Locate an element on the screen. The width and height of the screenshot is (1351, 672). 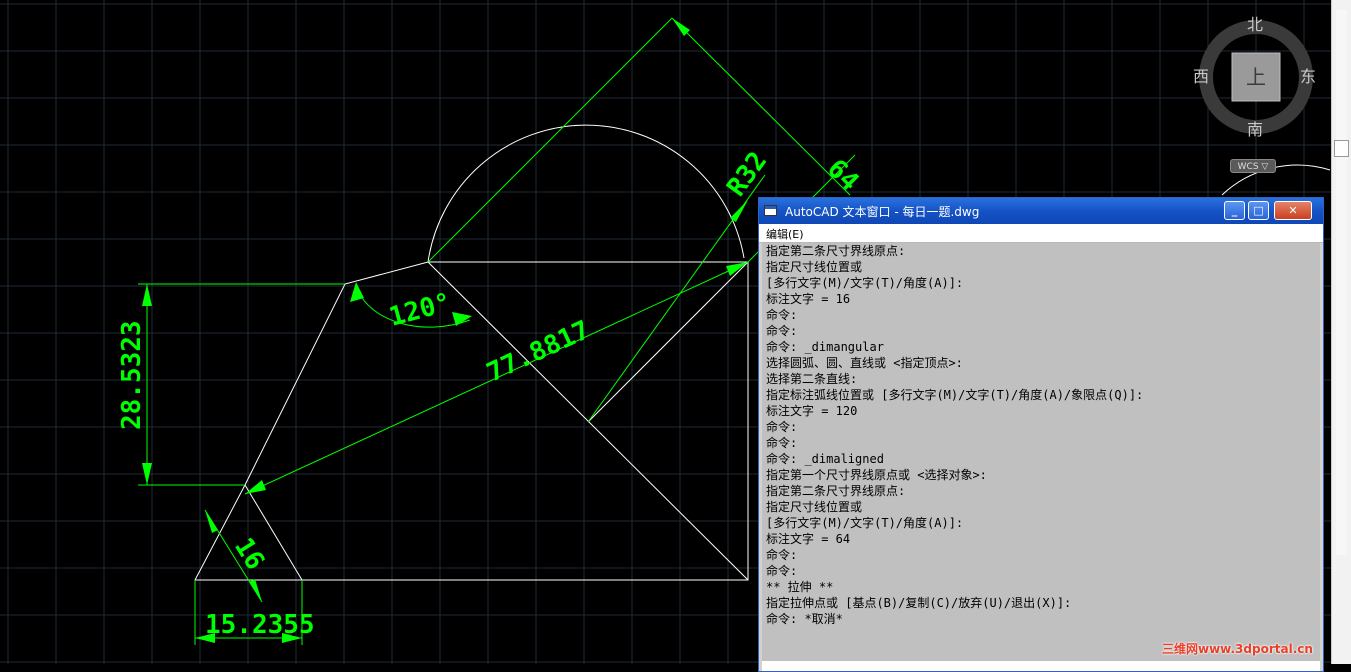
scrollbar-thumb is located at coordinates (1341, 148).